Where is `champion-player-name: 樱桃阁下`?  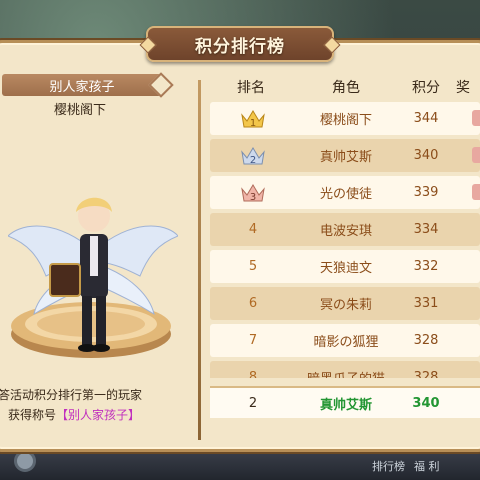
champion-player-name: 樱桃阁下 is located at coordinates (79, 110).